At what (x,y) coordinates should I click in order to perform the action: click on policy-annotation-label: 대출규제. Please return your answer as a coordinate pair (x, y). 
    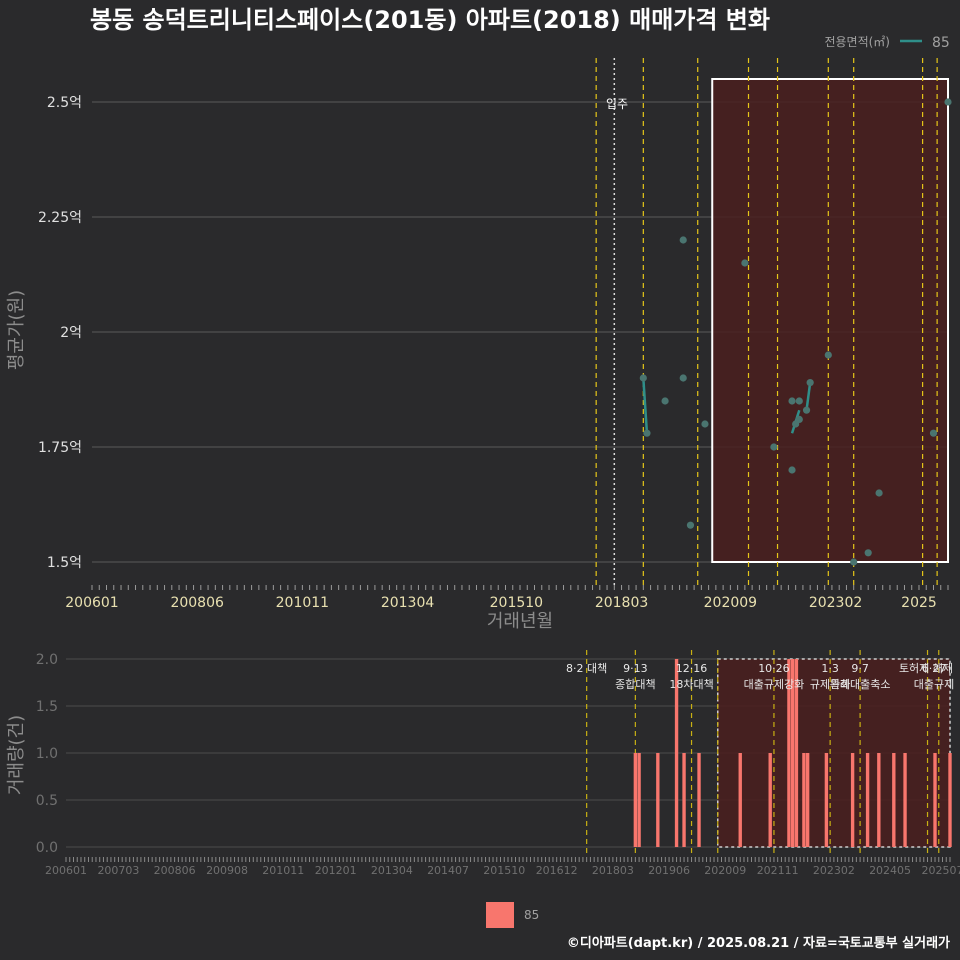
    Looking at the image, I should click on (934, 684).